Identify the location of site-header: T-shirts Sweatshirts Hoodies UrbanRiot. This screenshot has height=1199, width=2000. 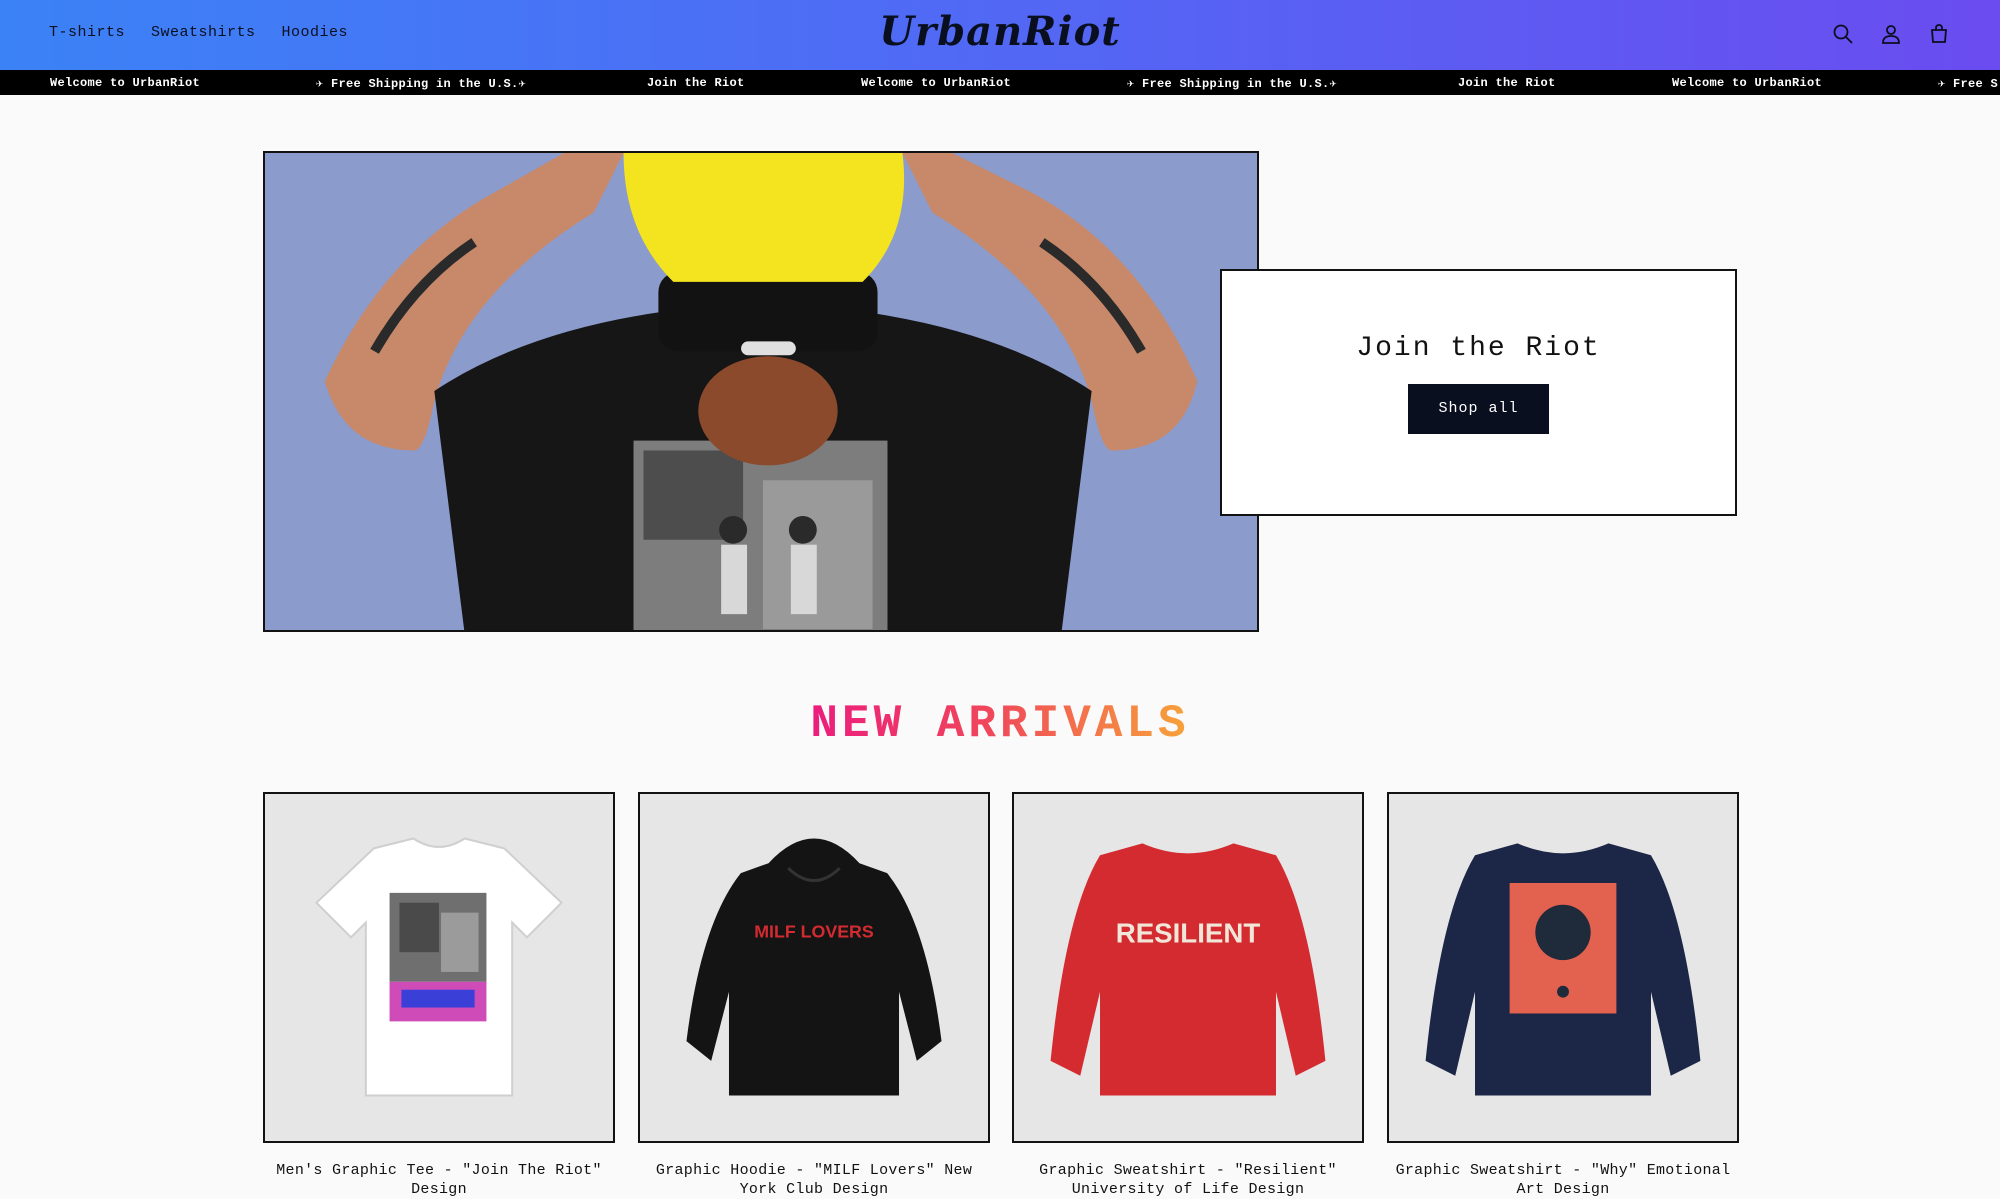
(1000, 35).